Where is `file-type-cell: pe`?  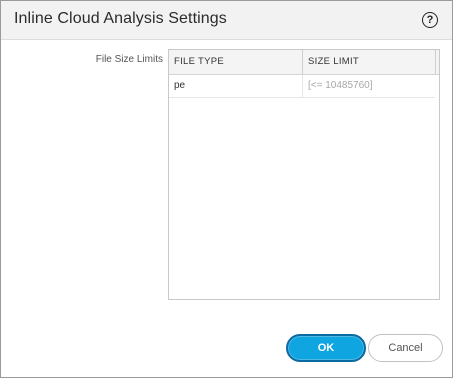 file-type-cell: pe is located at coordinates (180, 85).